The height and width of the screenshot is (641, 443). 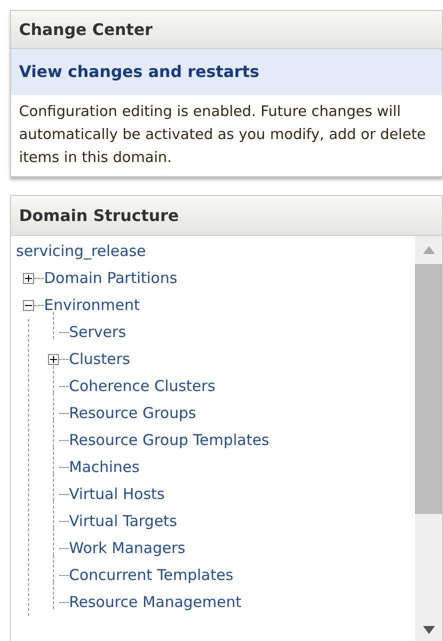 I want to click on tree-item-link: Resource Management, so click(x=155, y=602).